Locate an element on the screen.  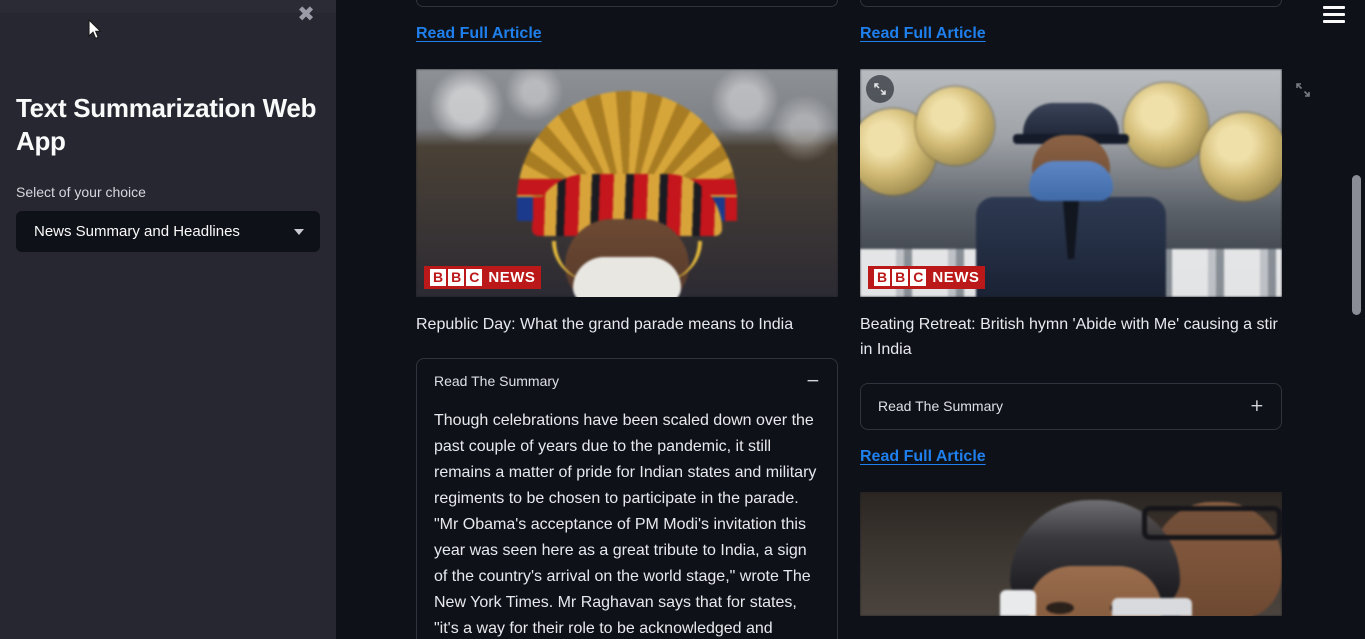
summary-expander-header: Read The Summary − is located at coordinates (627, 381).